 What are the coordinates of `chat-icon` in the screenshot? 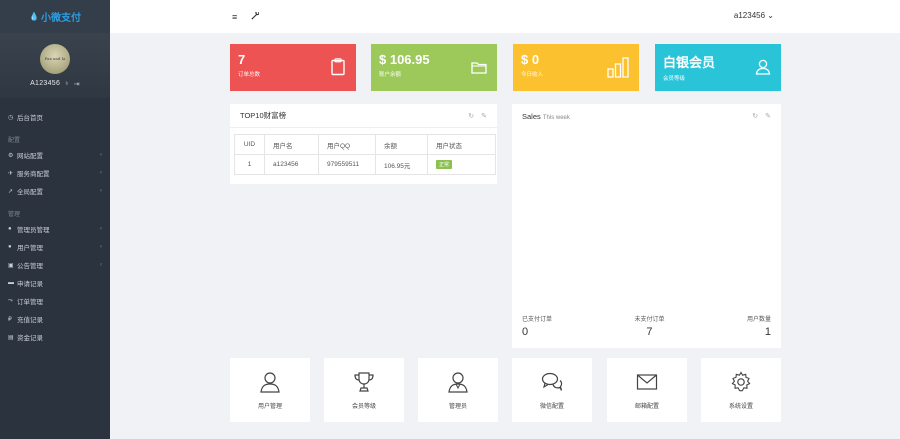 It's located at (552, 381).